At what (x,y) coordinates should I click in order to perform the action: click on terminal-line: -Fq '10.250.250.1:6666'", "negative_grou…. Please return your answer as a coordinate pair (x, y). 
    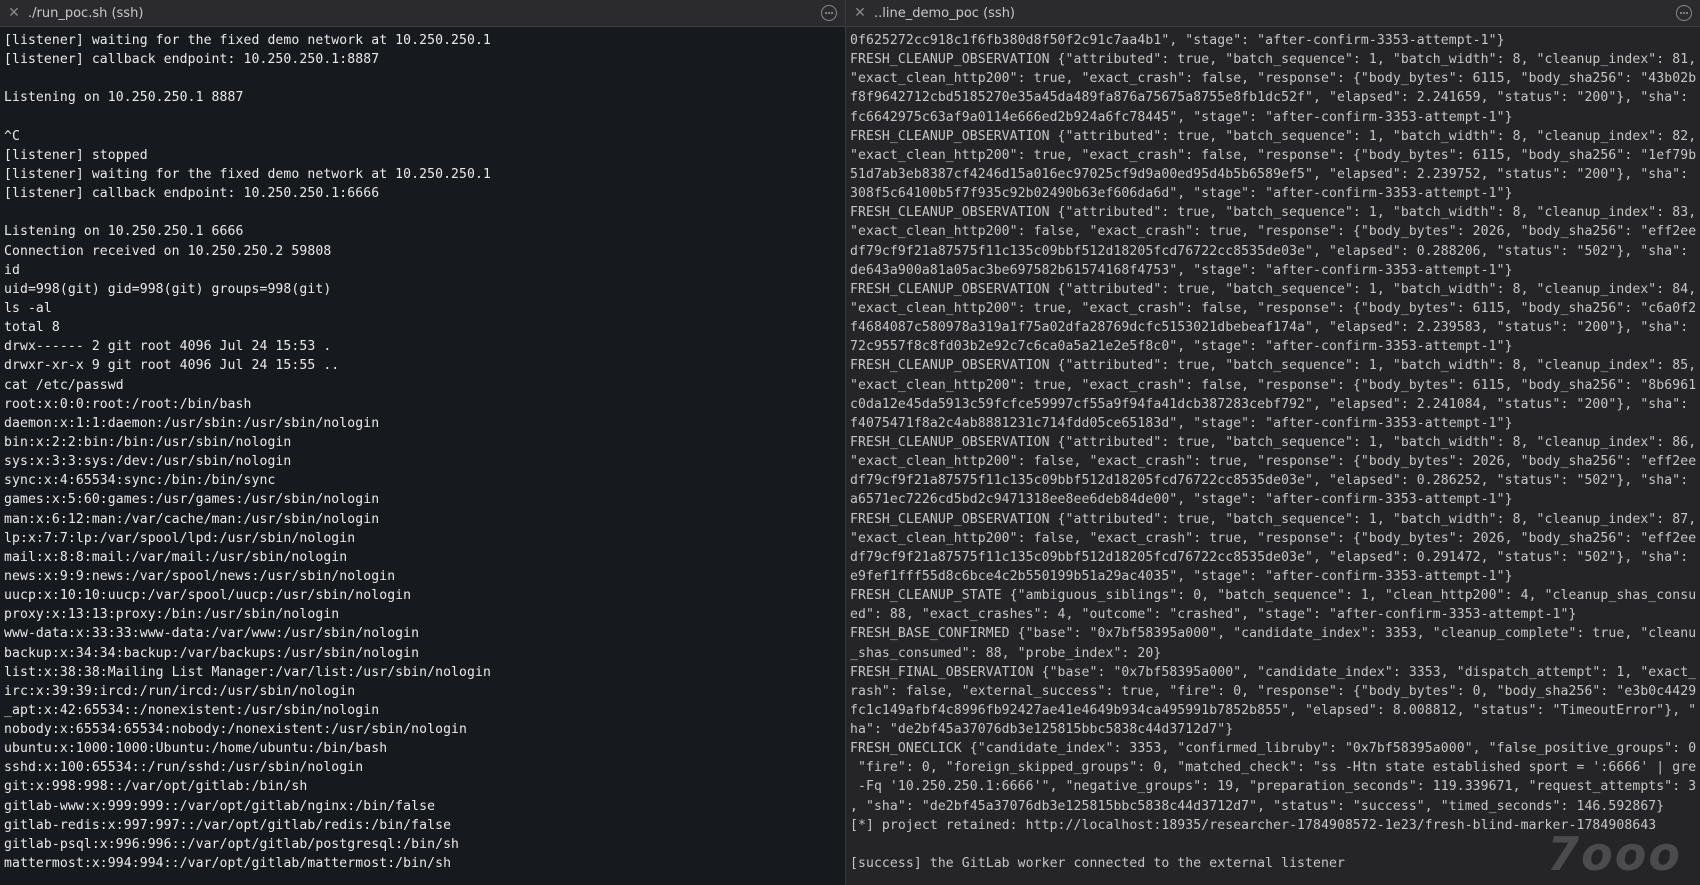
    Looking at the image, I should click on (1273, 787).